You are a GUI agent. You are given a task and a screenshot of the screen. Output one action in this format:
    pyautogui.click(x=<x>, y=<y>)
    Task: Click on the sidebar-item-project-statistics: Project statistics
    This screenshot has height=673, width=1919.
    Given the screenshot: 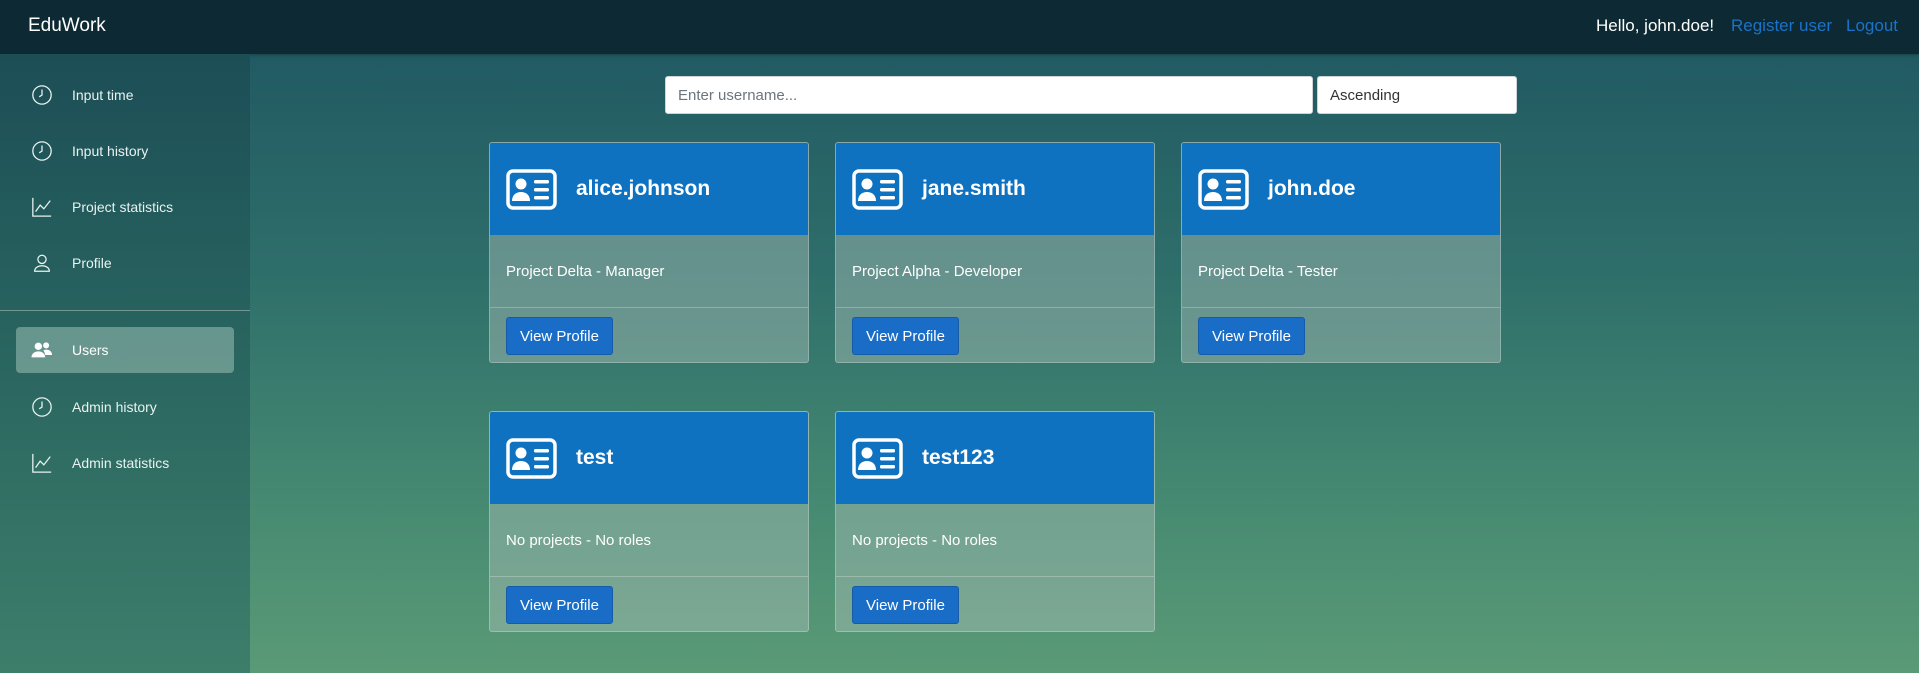 What is the action you would take?
    pyautogui.click(x=125, y=207)
    